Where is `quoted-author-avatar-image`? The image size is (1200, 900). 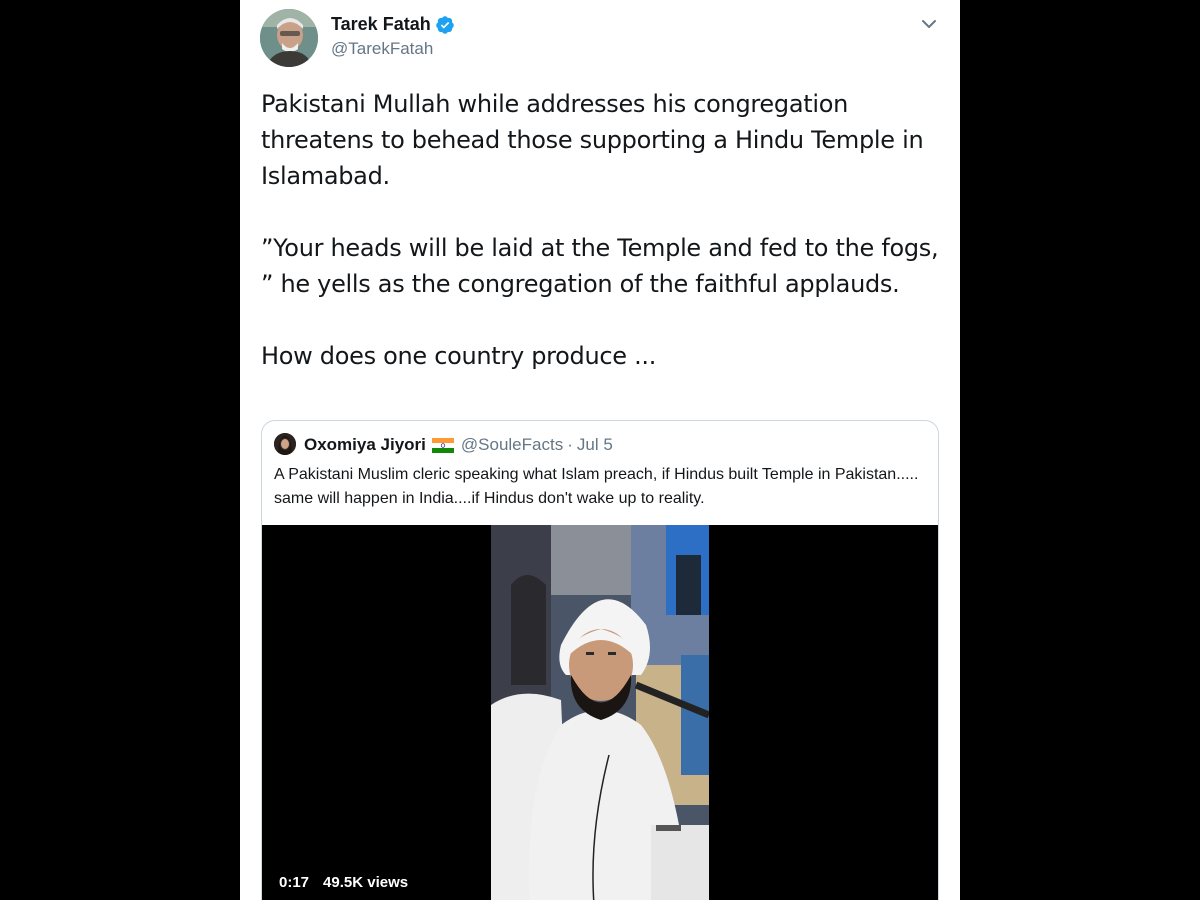
quoted-author-avatar-image is located at coordinates (285, 444).